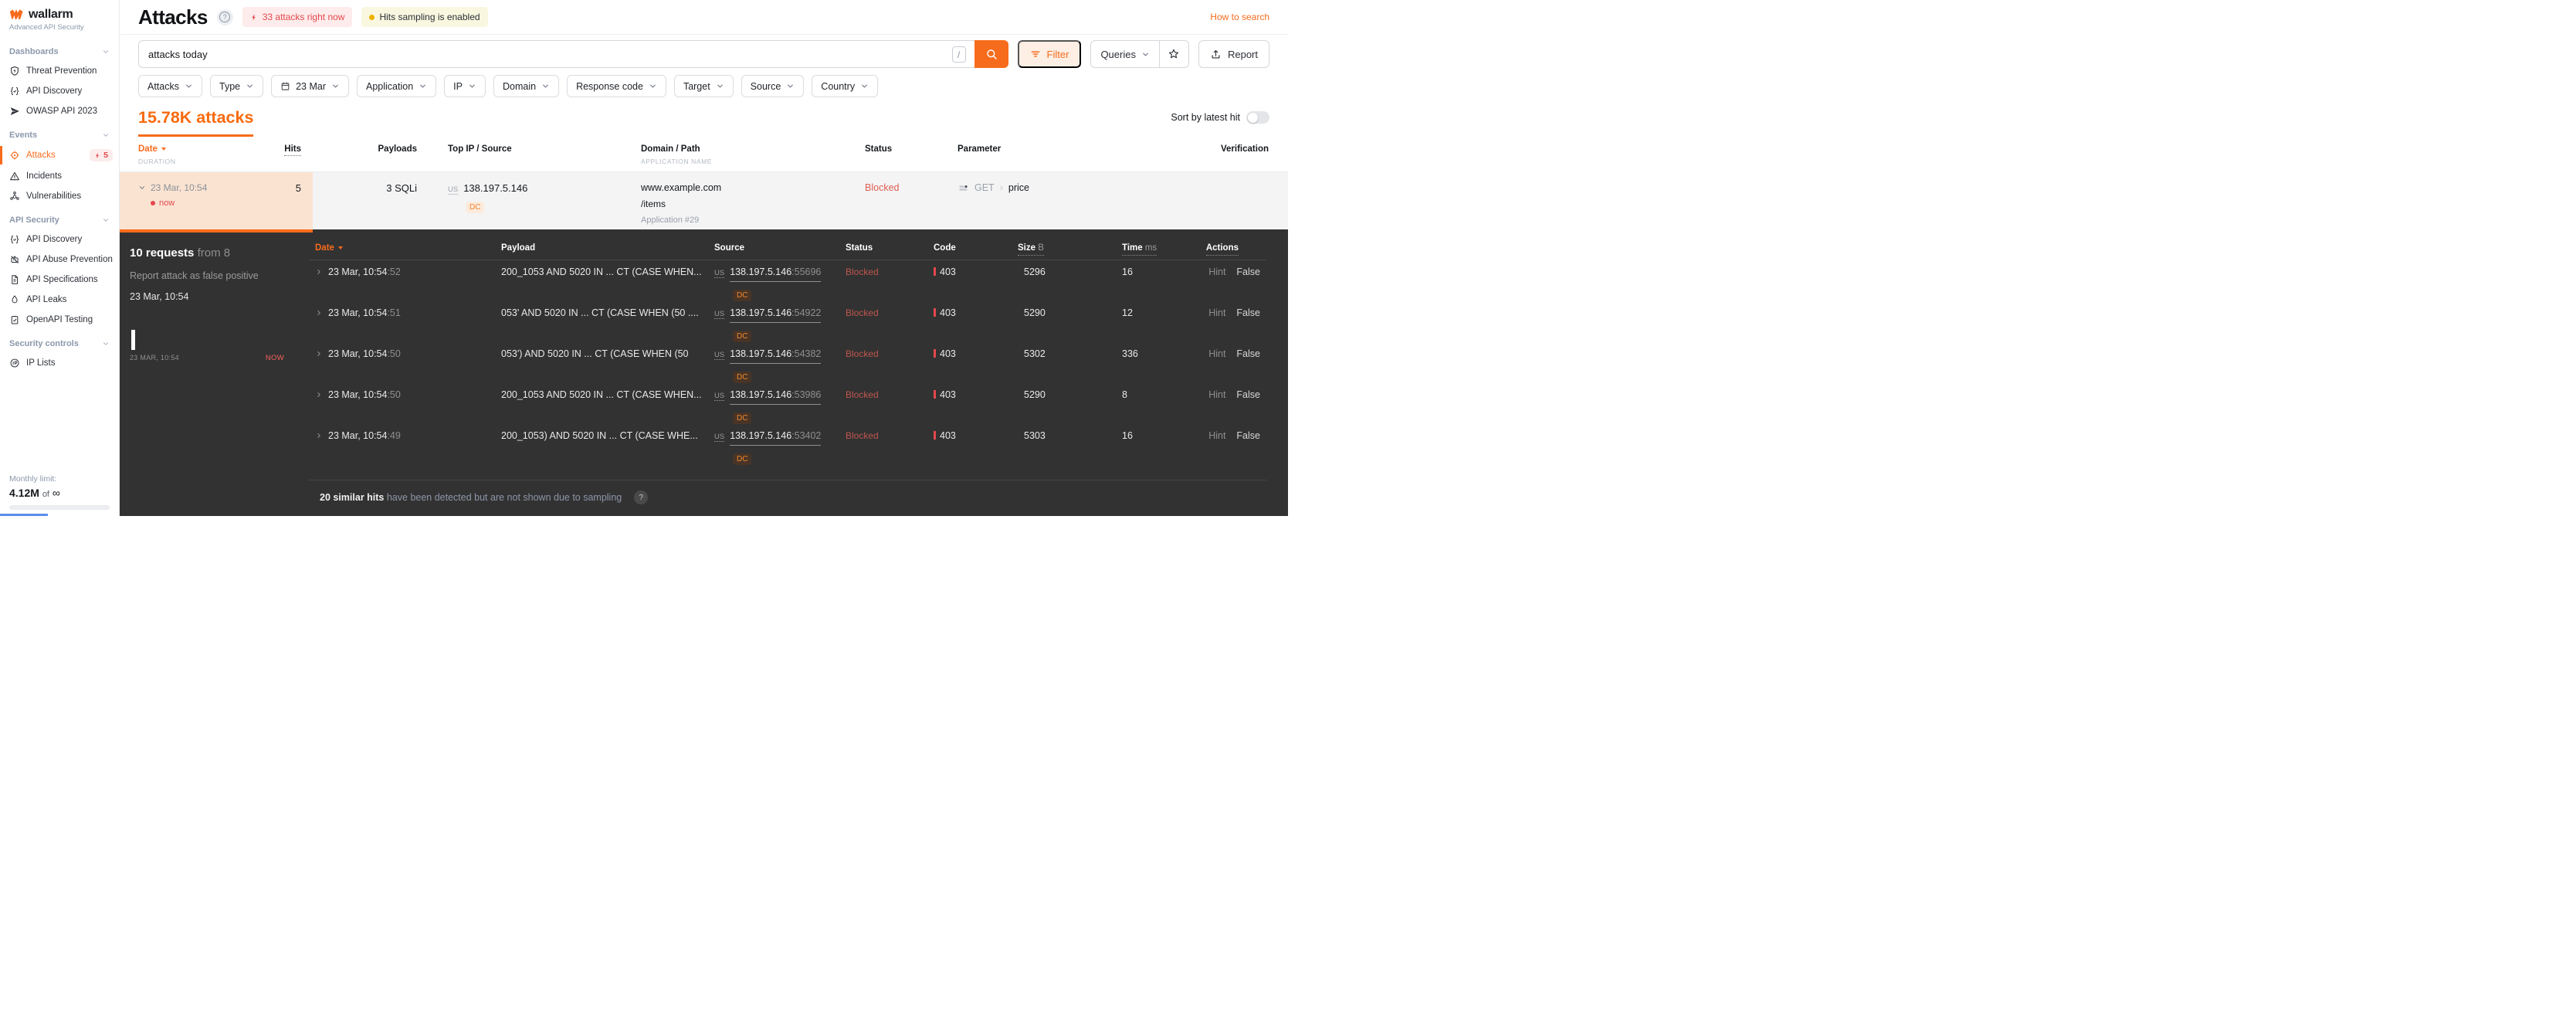 Image resolution: width=2576 pixels, height=1032 pixels. I want to click on attack-hits: 5, so click(298, 188).